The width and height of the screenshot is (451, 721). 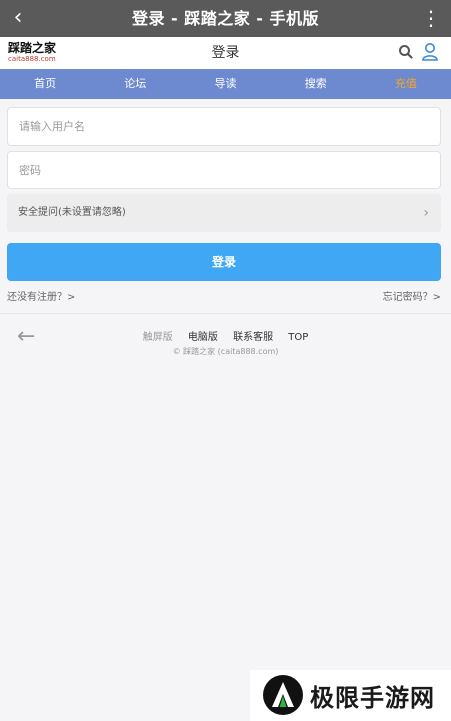 What do you see at coordinates (225, 335) in the screenshot?
I see `footer-links: 触屏版 电脑版 联系客服 TOP` at bounding box center [225, 335].